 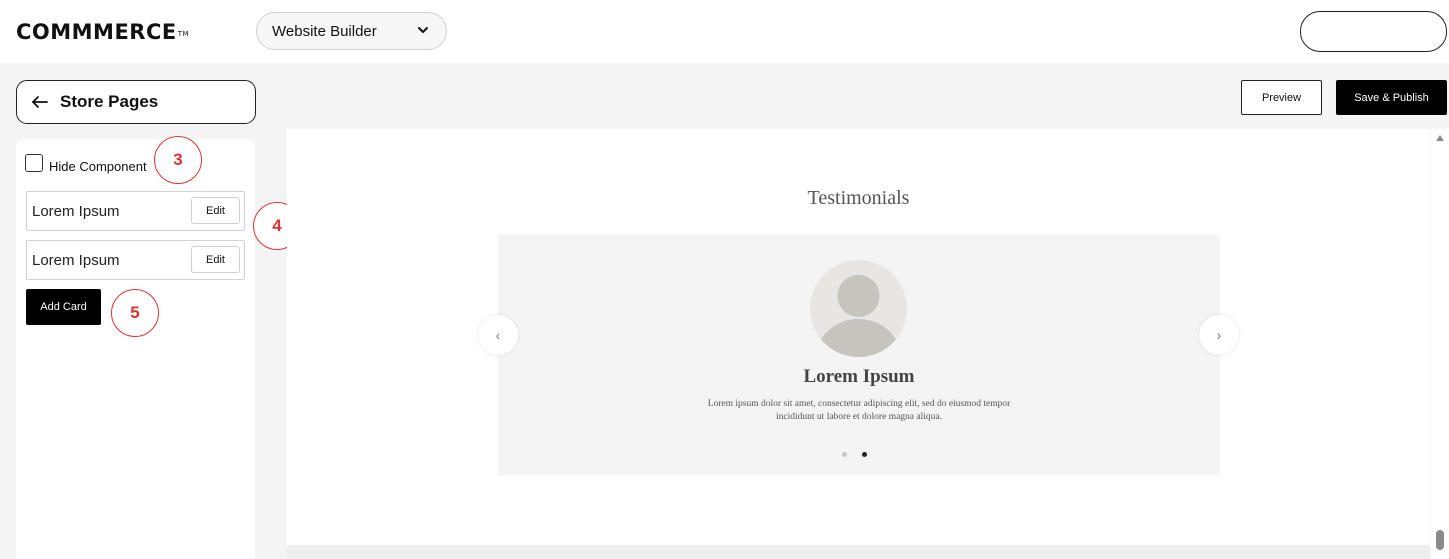 I want to click on builder-dropdown-label: Website Builder, so click(x=324, y=31).